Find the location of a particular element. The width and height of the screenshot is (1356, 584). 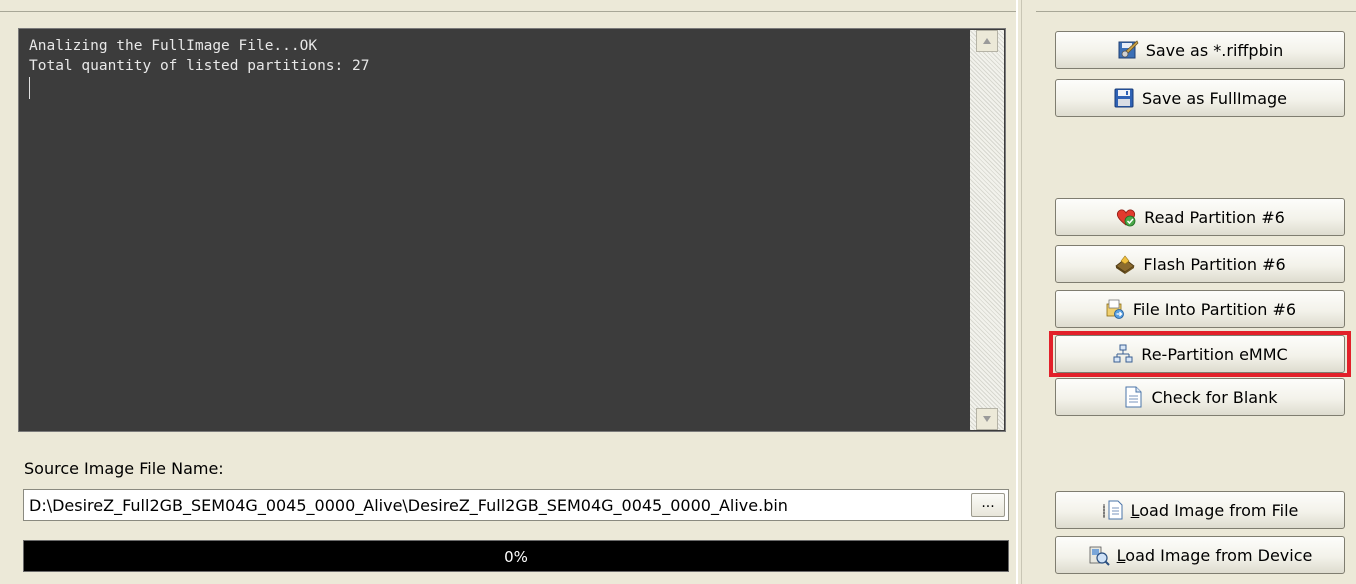

save-riffpbin-label: Save as *.riffpbin is located at coordinates (1214, 50).